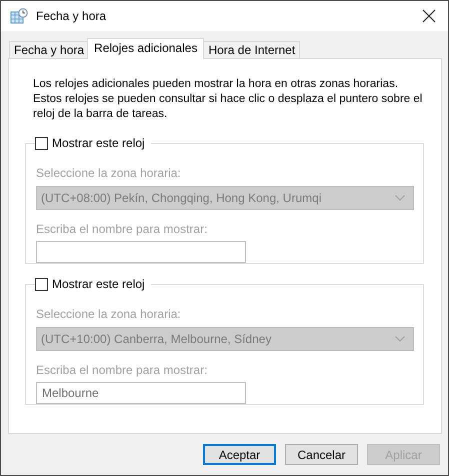  Describe the element at coordinates (251, 50) in the screenshot. I see `tab: Hora de Internet` at that location.